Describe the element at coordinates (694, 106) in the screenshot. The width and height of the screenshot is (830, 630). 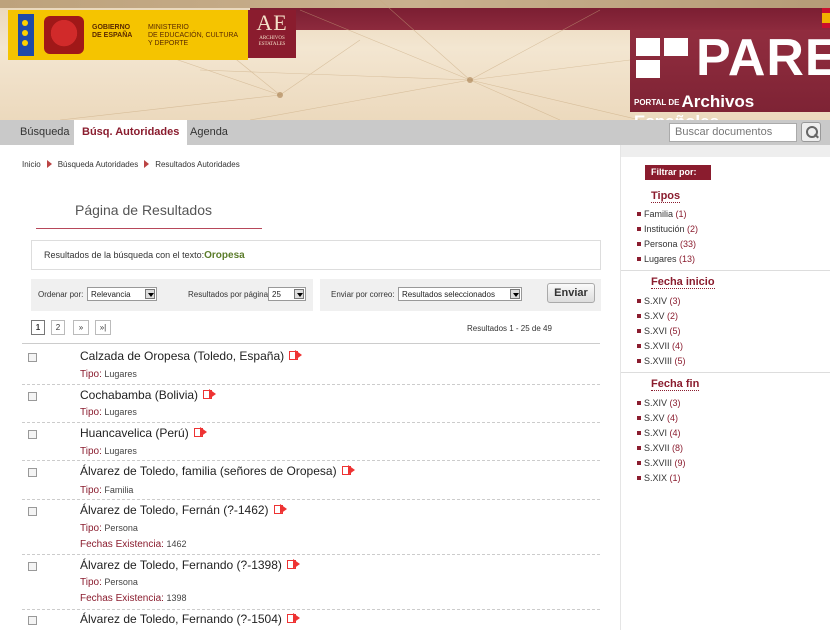
I see `portal-subtitle: PORTAL DEArchivos Españoles` at that location.